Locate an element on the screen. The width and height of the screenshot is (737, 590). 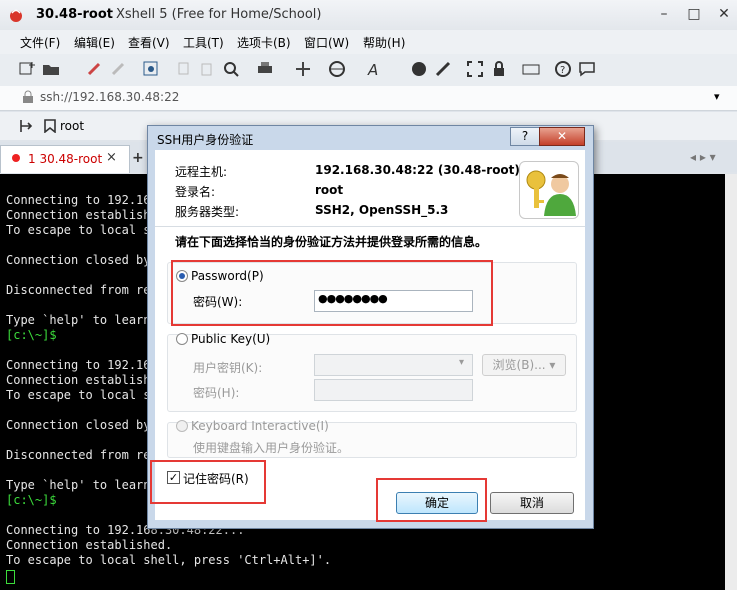
menu-tools: 工具(T) is located at coordinates (203, 42).